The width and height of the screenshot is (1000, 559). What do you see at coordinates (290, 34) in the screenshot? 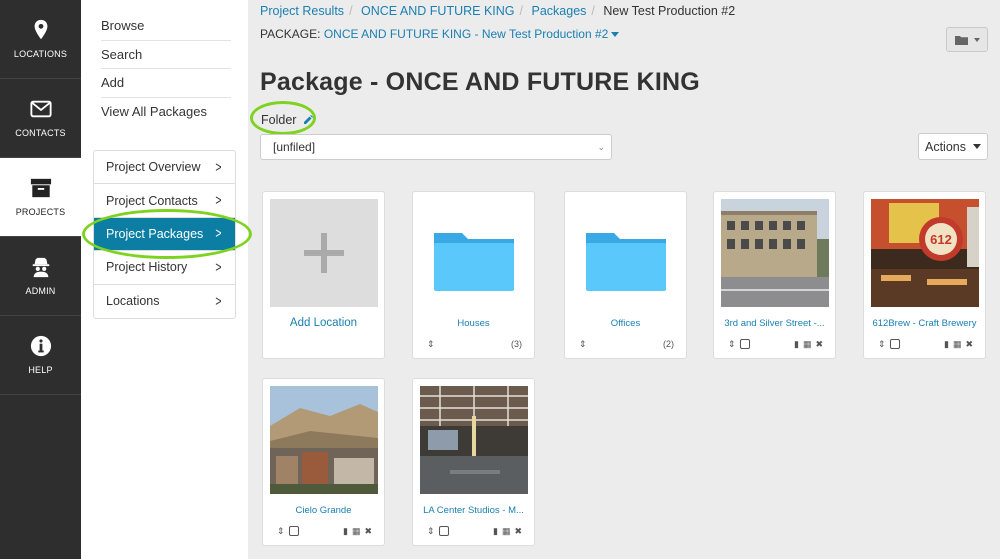
I see `package-prefix: PACKAGE:` at bounding box center [290, 34].